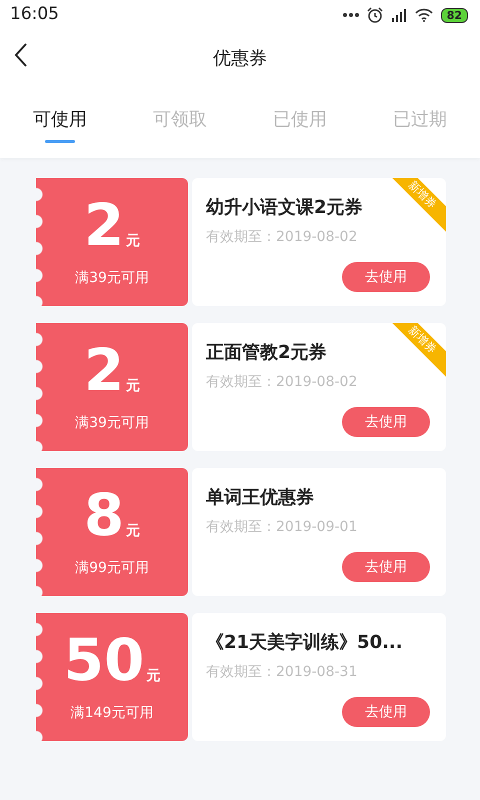  Describe the element at coordinates (398, 15) in the screenshot. I see `signal-icon` at that location.